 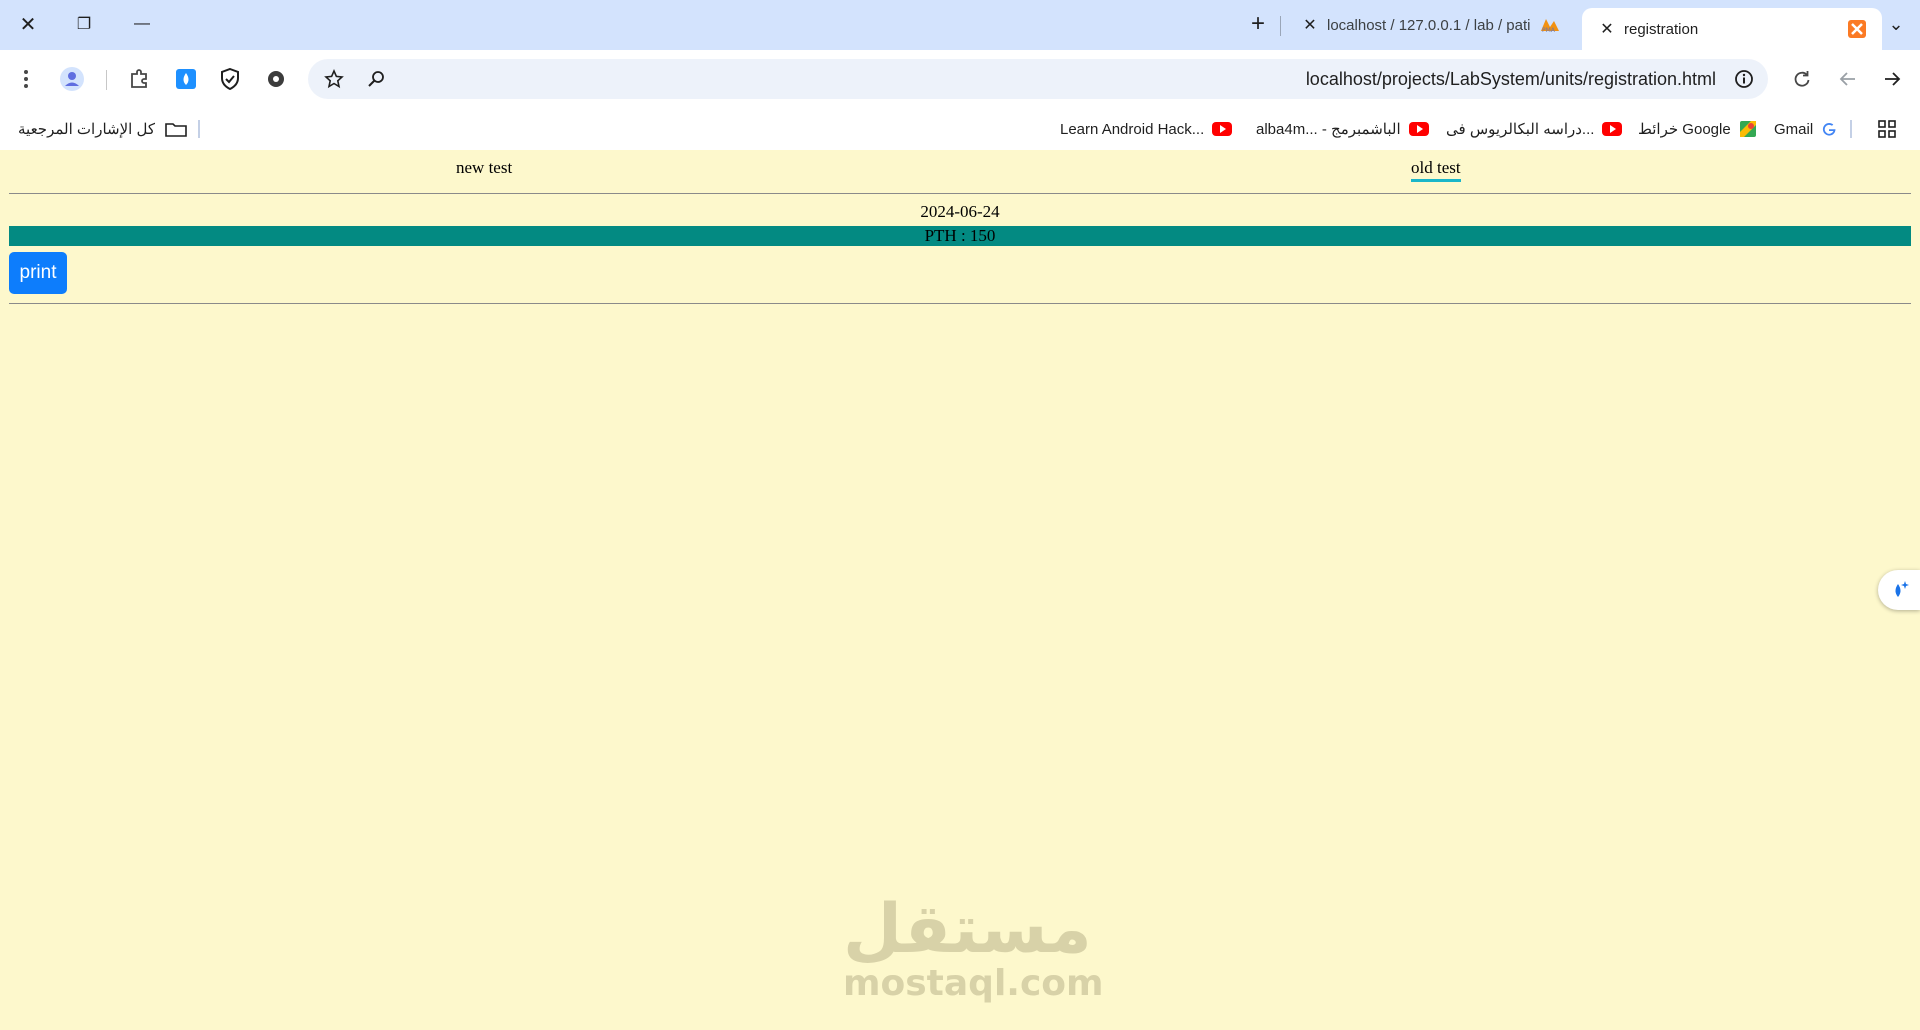 What do you see at coordinates (1887, 129) in the screenshot?
I see `apps-grid-icon` at bounding box center [1887, 129].